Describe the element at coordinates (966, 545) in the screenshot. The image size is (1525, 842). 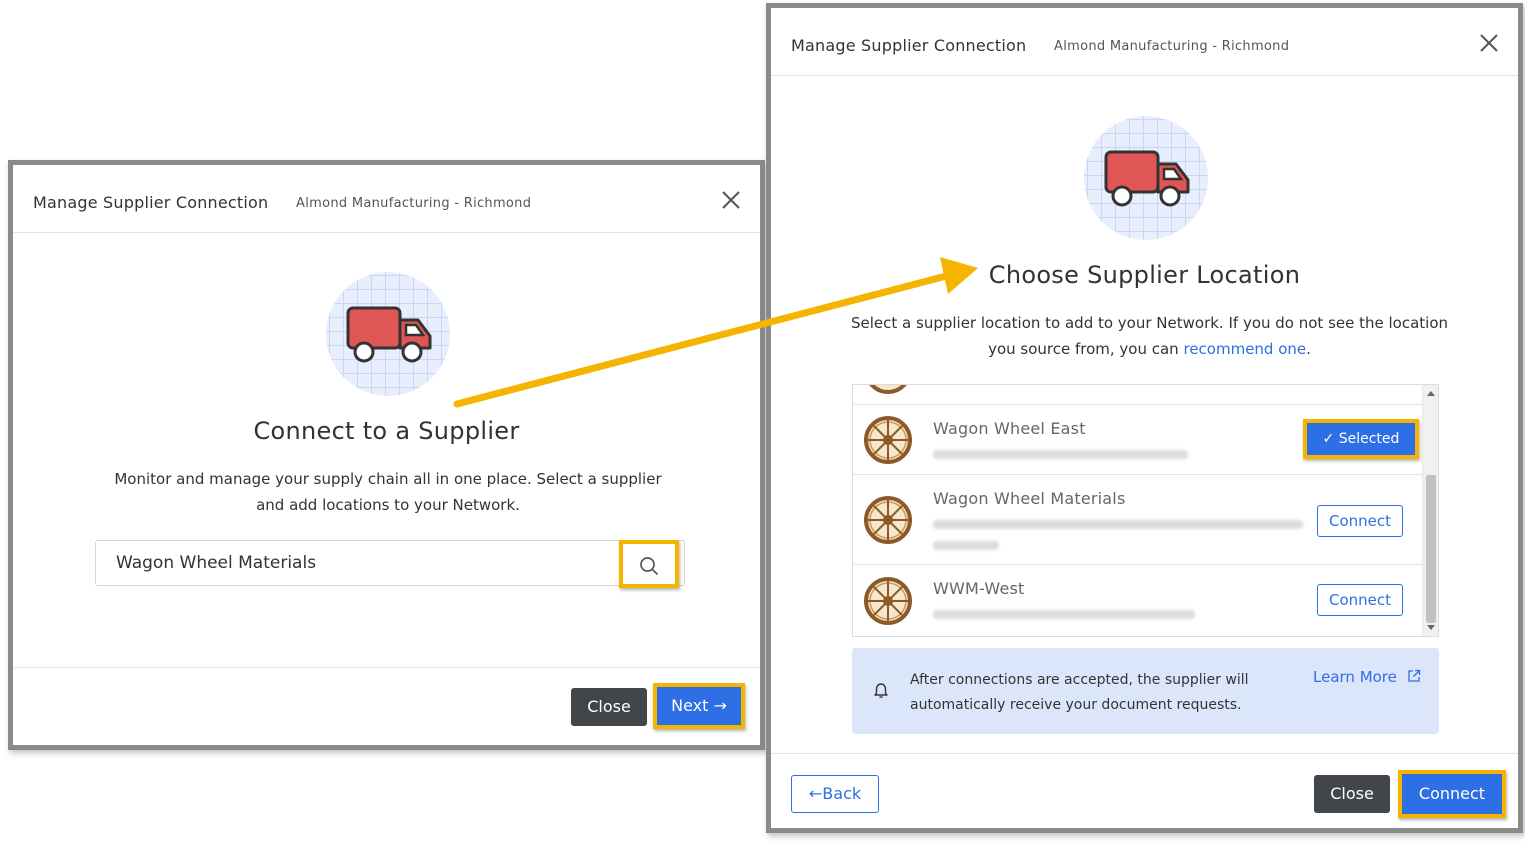
I see `location-address-line2` at that location.